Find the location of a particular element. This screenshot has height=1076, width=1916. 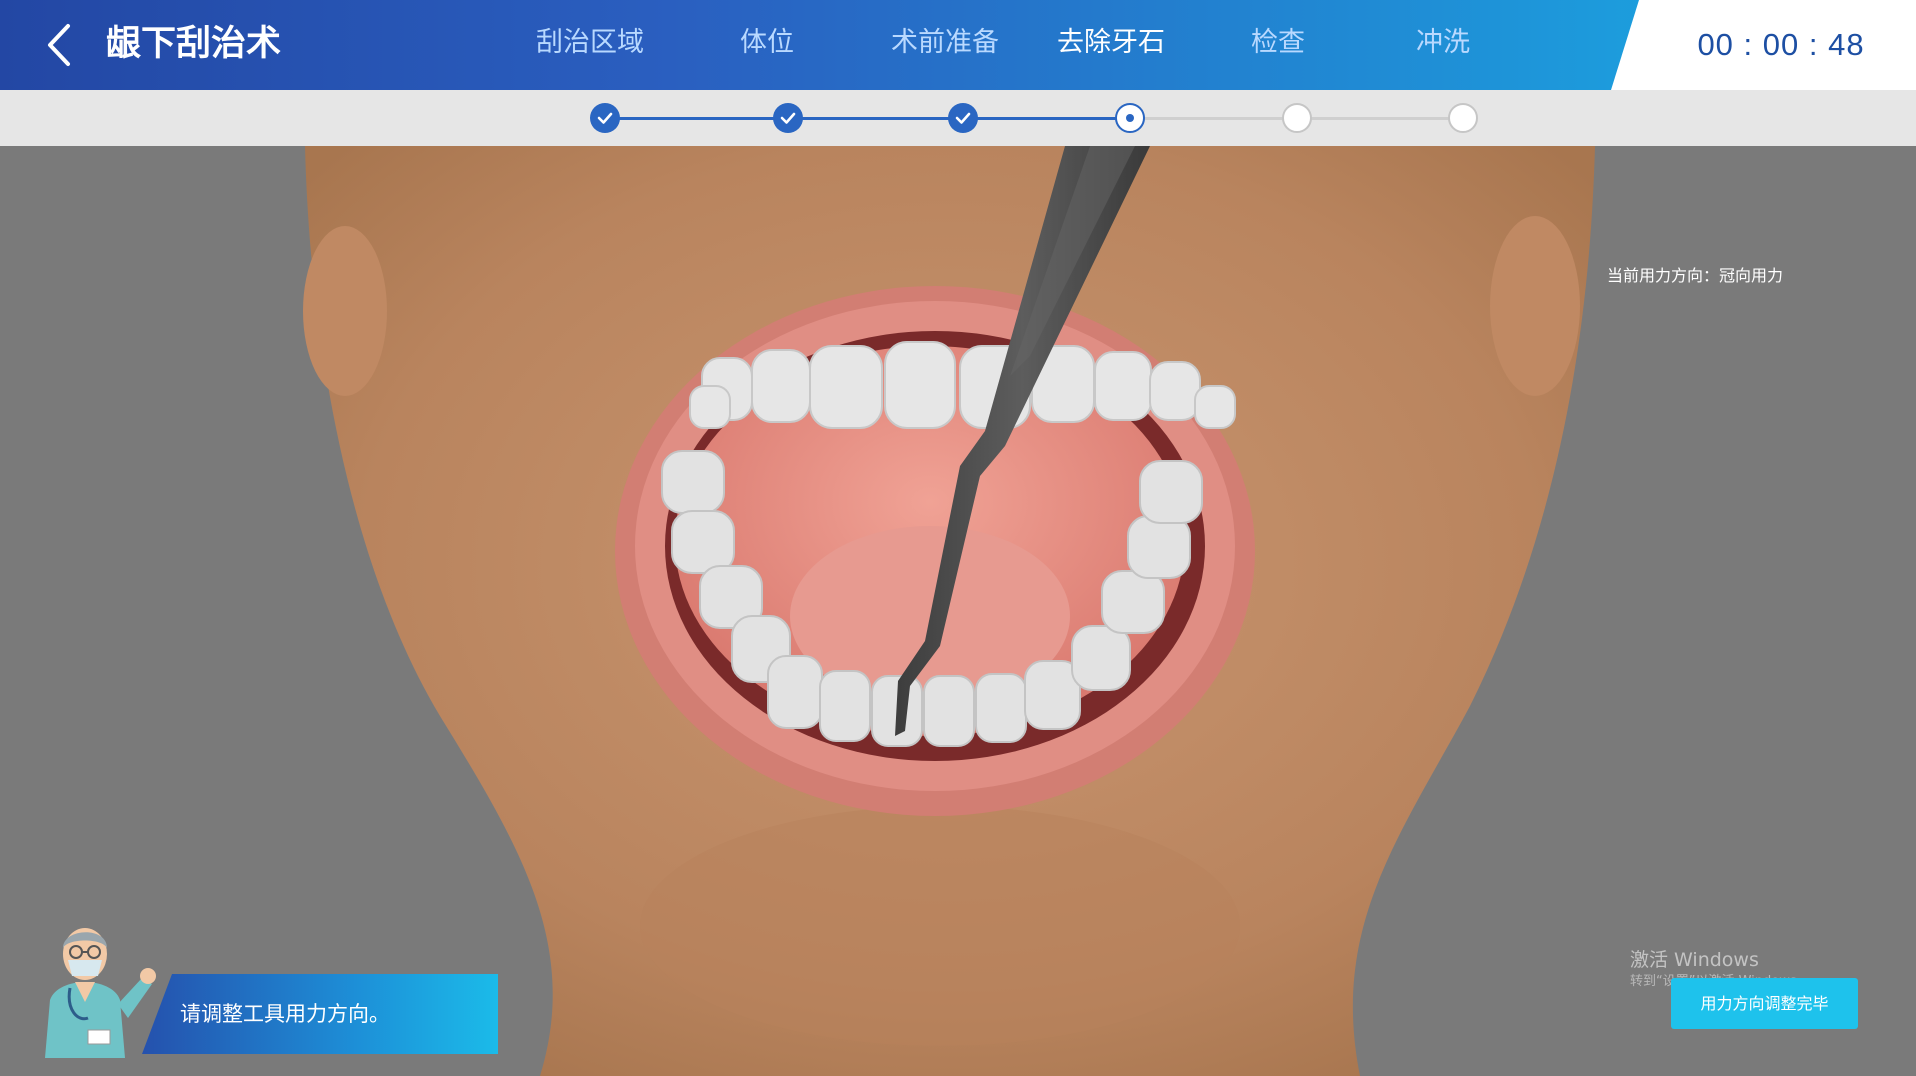

timer: 00 : 00 : 48 is located at coordinates (1781, 44).